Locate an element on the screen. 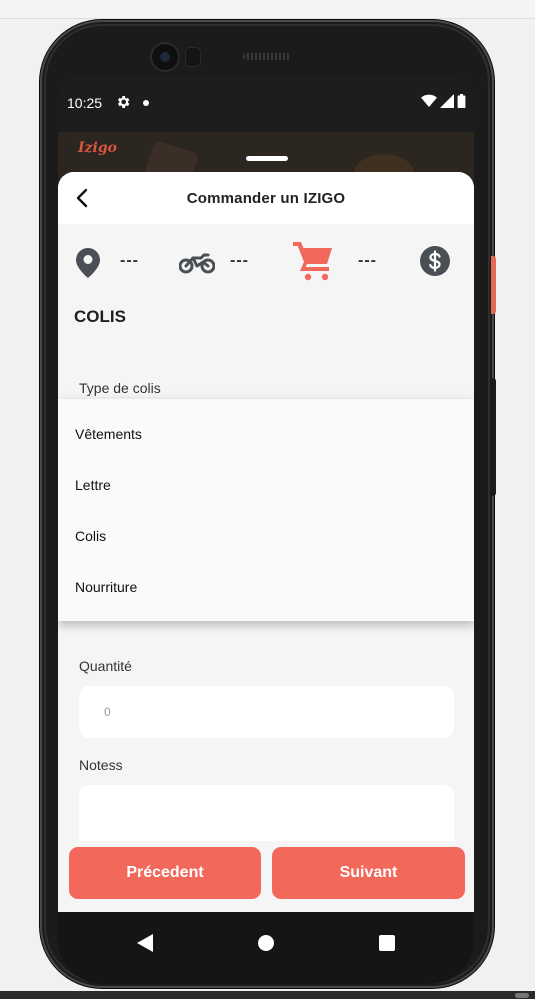 The width and height of the screenshot is (535, 999). motorcycle-icon is located at coordinates (197, 265).